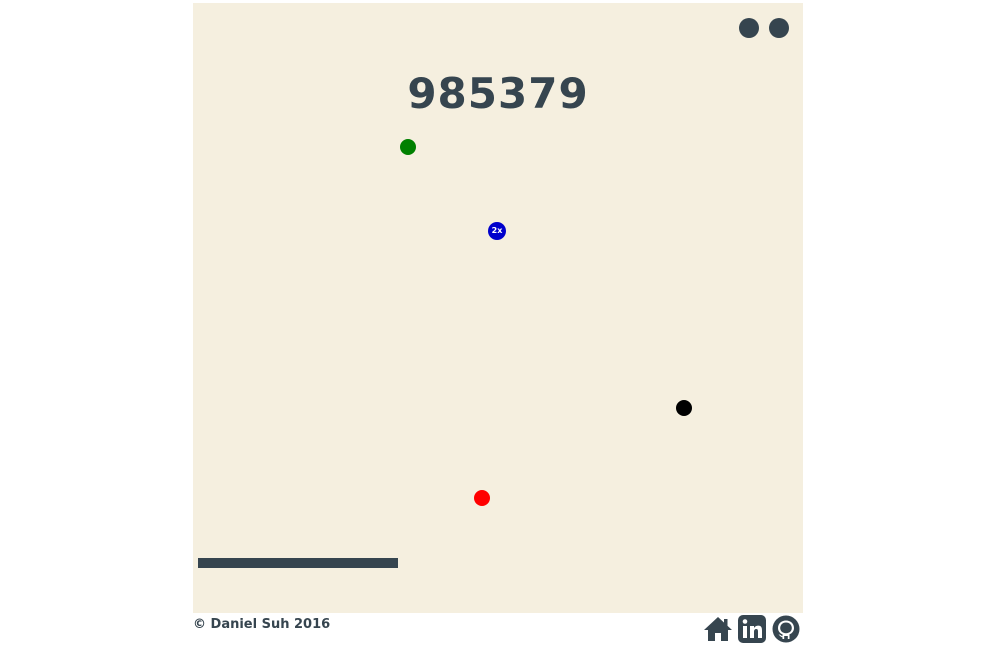 This screenshot has width=998, height=649. I want to click on home-icon, so click(718, 629).